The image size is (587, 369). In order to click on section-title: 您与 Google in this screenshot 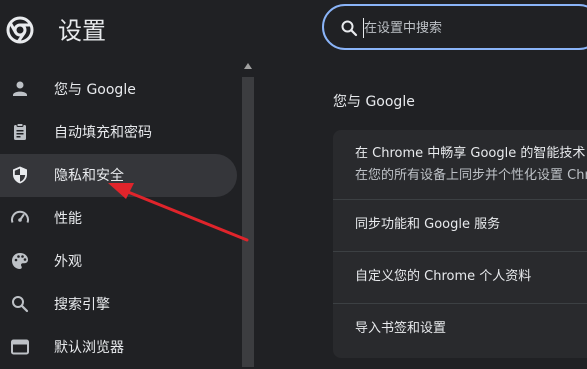, I will do `click(374, 102)`.